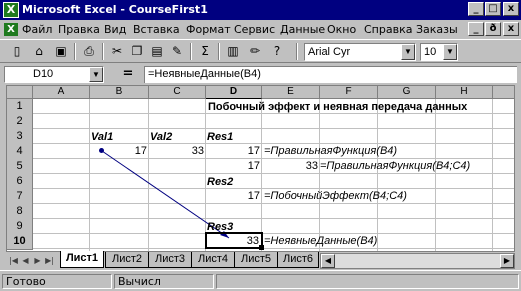 Image resolution: width=521 pixels, height=291 pixels. Describe the element at coordinates (341, 29) in the screenshot. I see `menu-window: Окно` at that location.